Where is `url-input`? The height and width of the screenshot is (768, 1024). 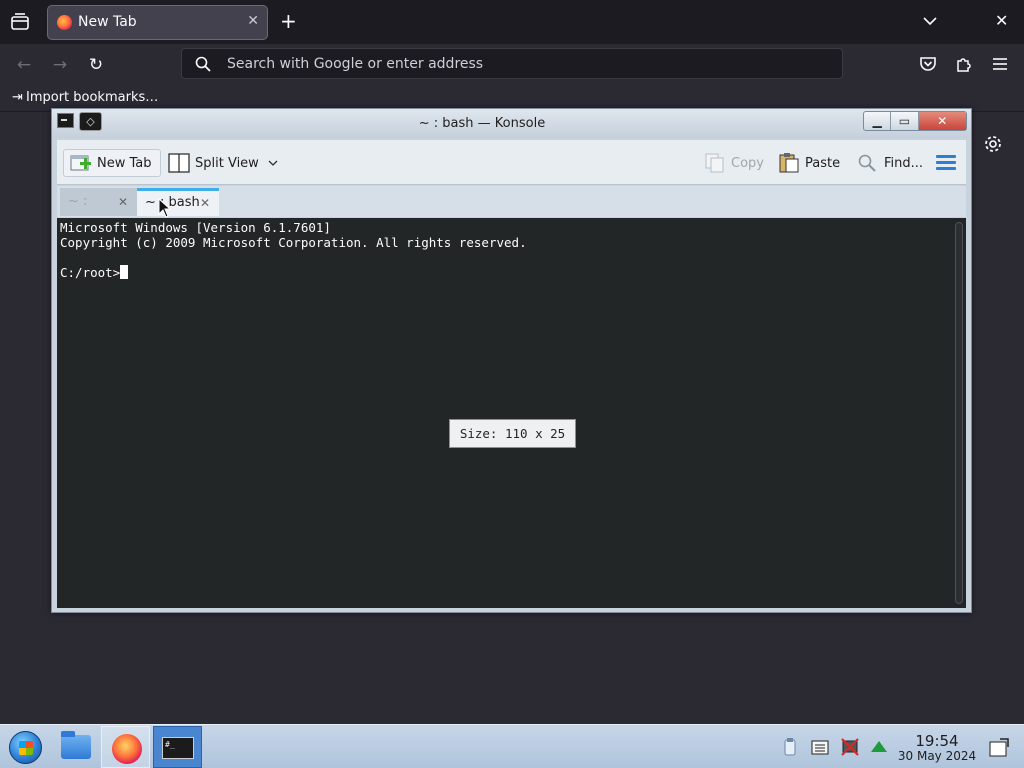
url-input is located at coordinates (527, 64).